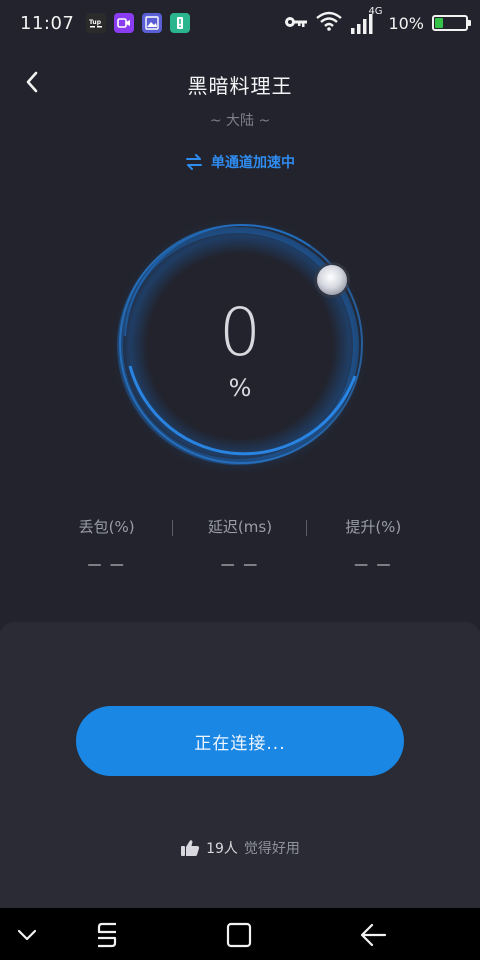 The width and height of the screenshot is (480, 960). I want to click on status-time: 11:07, so click(47, 23).